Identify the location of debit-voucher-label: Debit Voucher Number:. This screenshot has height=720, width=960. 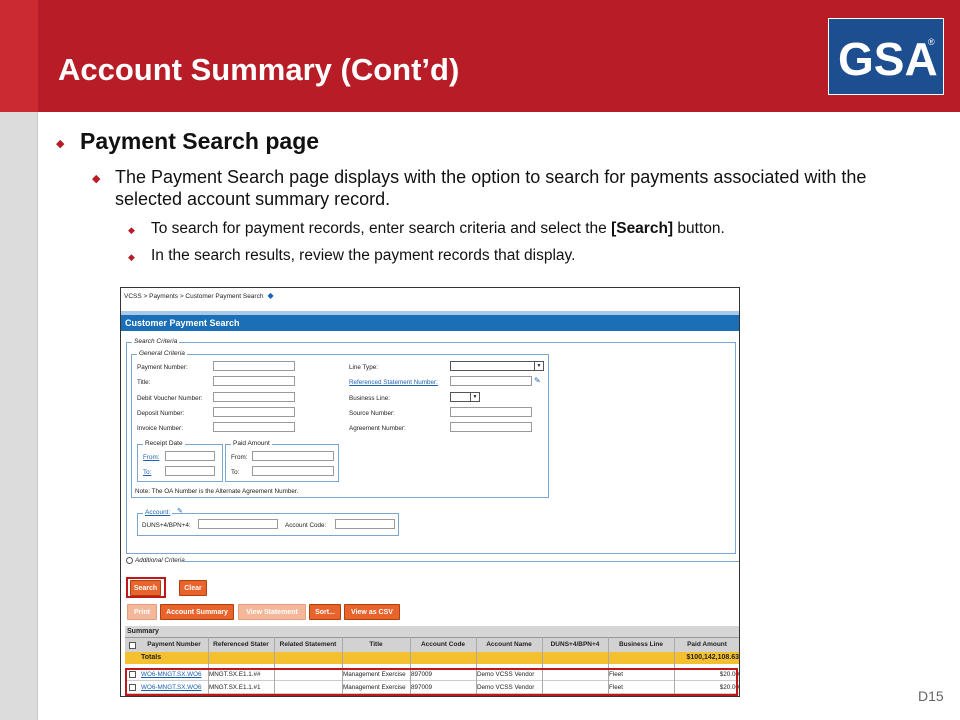
(170, 398).